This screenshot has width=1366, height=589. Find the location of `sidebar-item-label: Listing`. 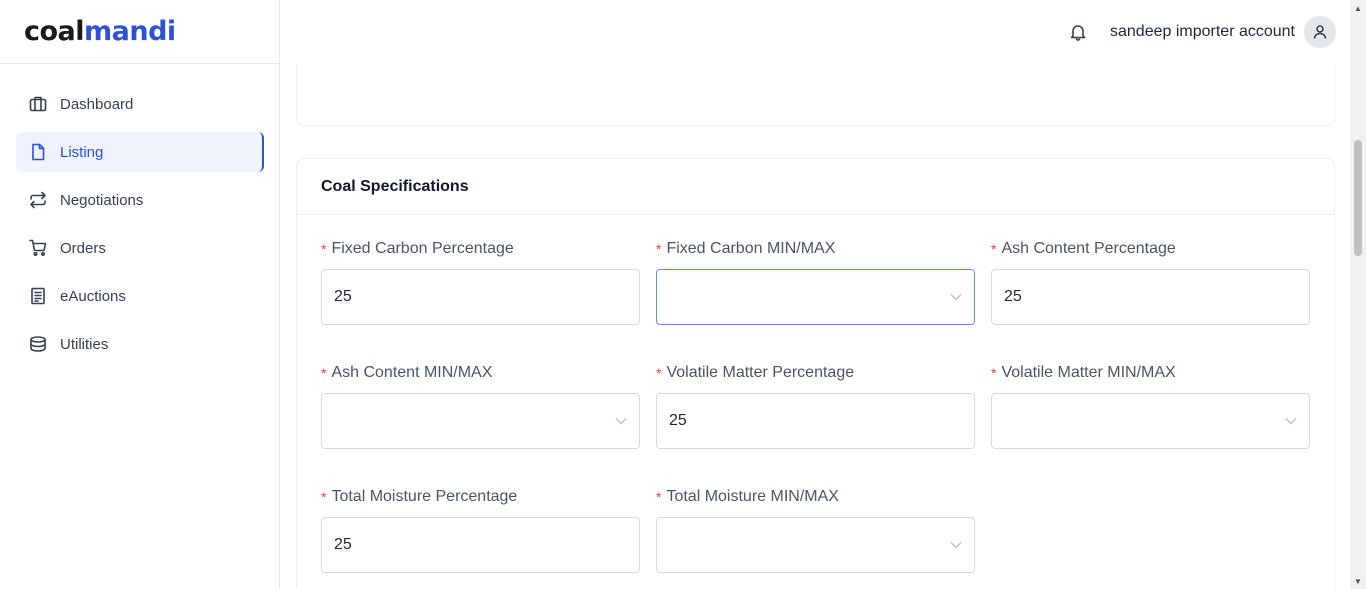

sidebar-item-label: Listing is located at coordinates (82, 152).